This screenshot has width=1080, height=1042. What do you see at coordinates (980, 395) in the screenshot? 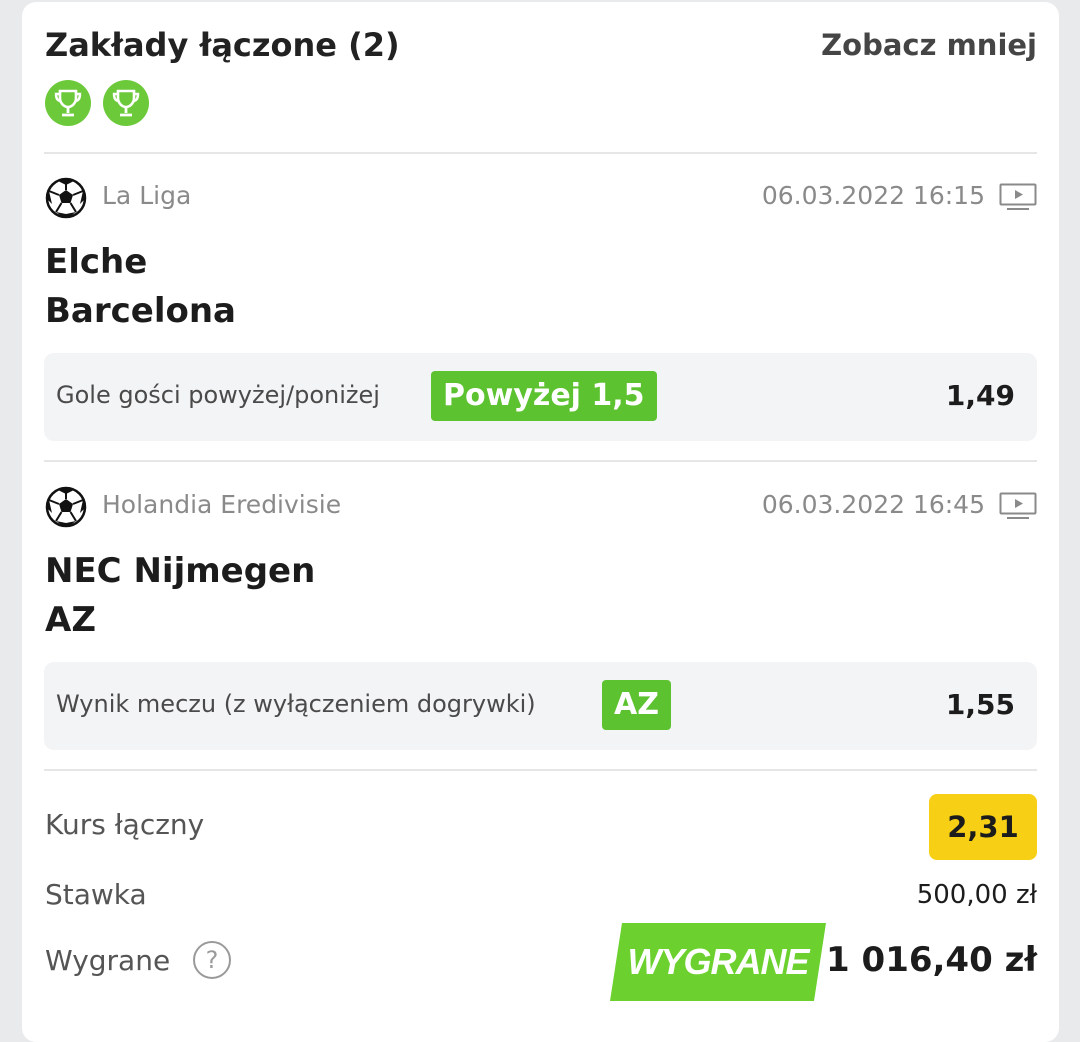
I see `selection-odds: 1,49` at bounding box center [980, 395].